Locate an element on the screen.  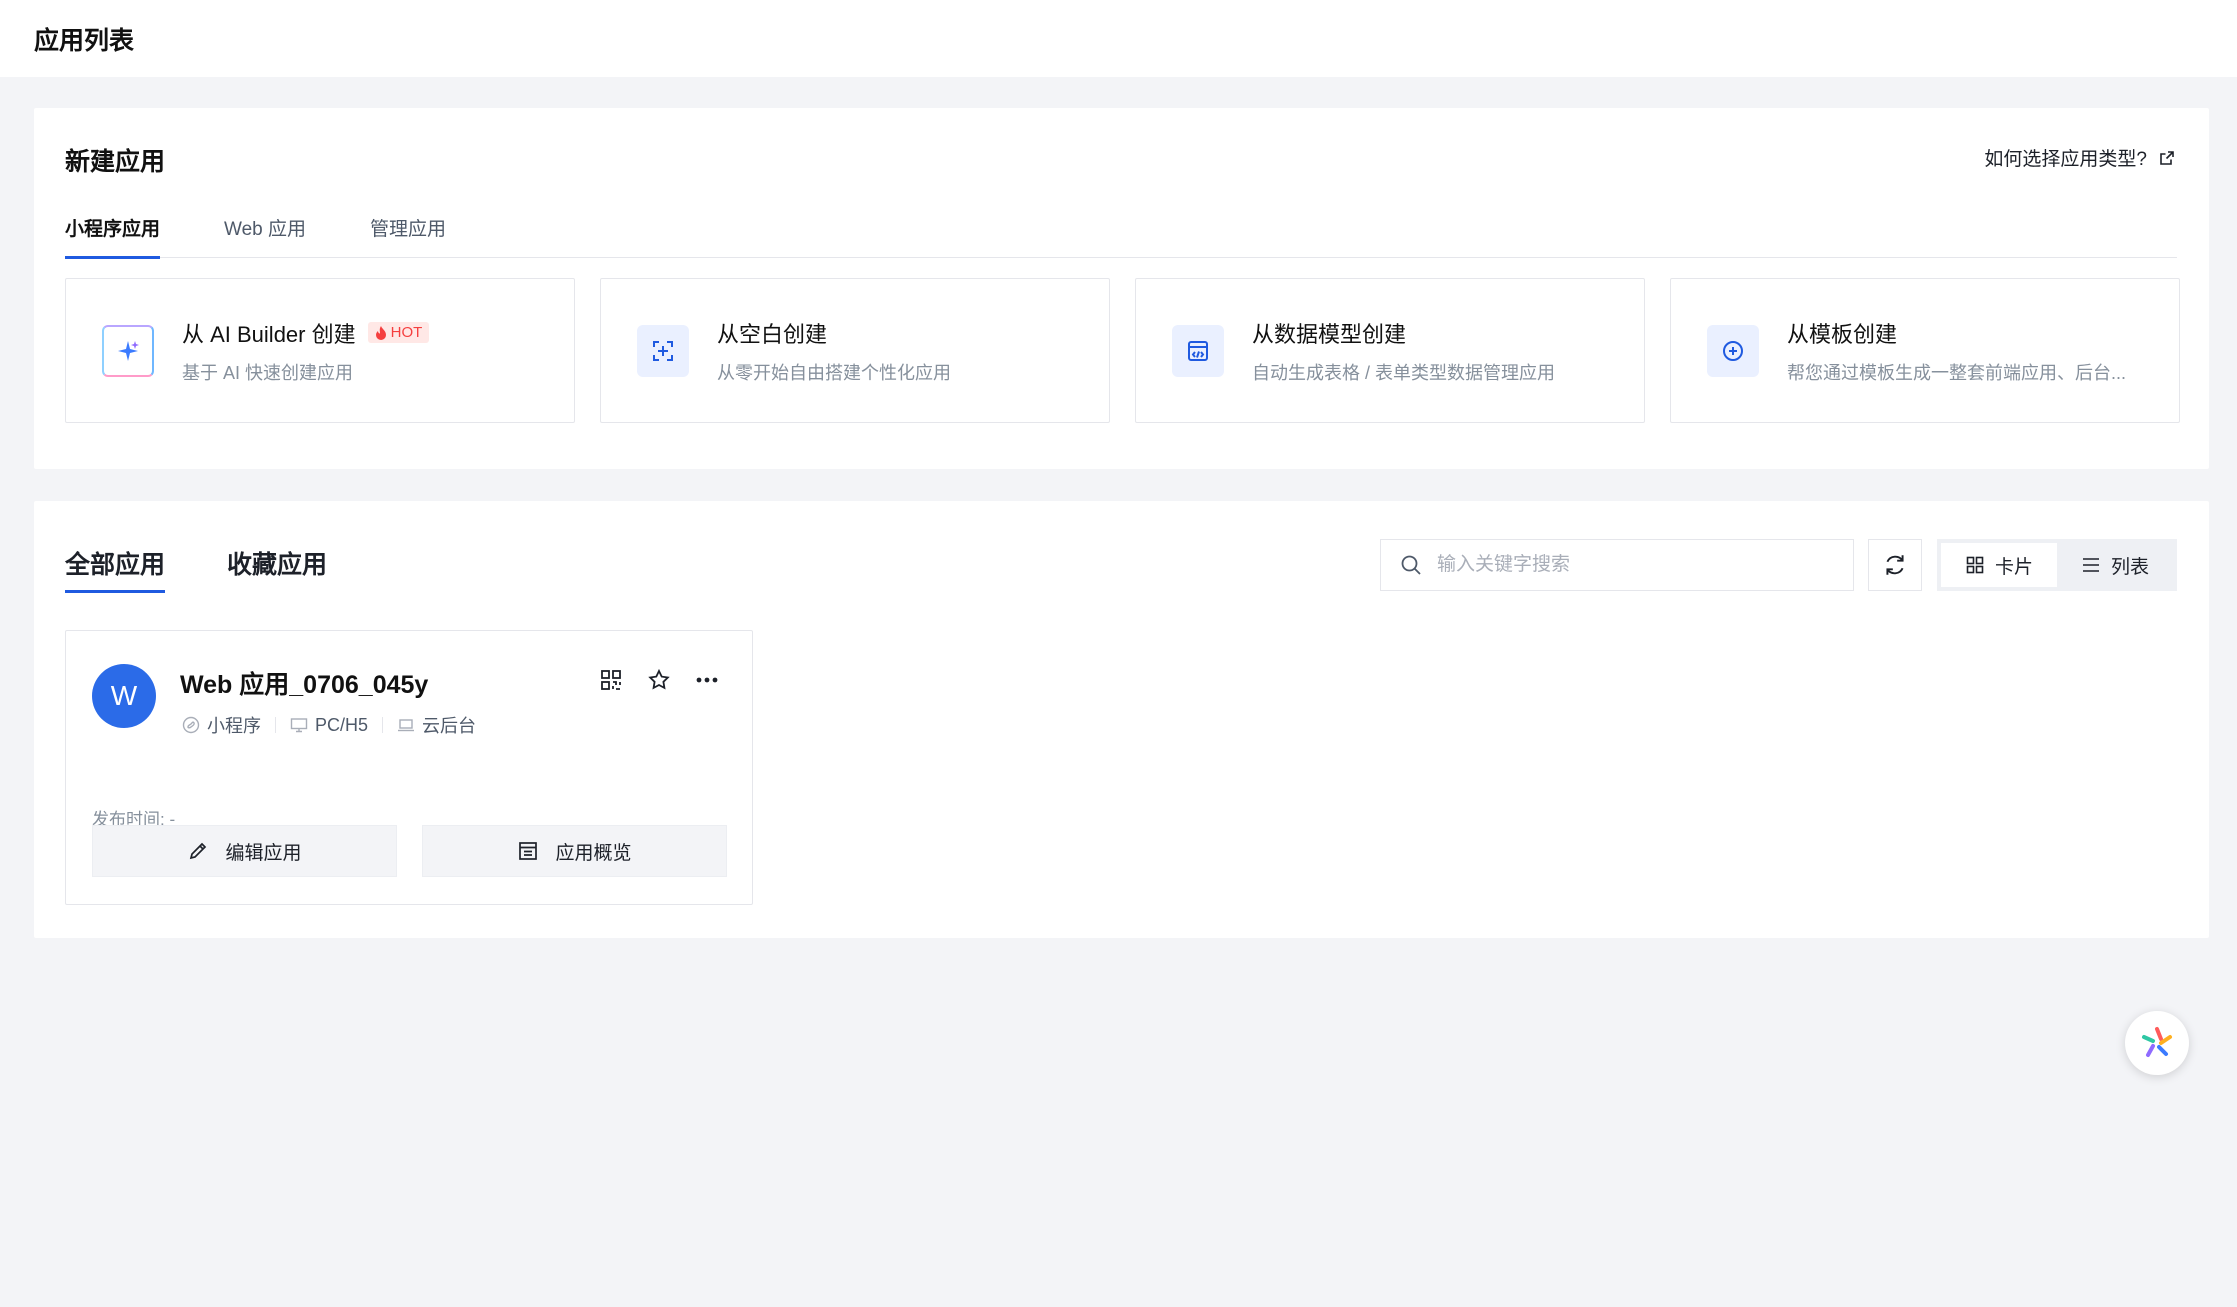
create-option-desc: 自动生成表格 / 表单类型数据管理应用 is located at coordinates (1404, 372).